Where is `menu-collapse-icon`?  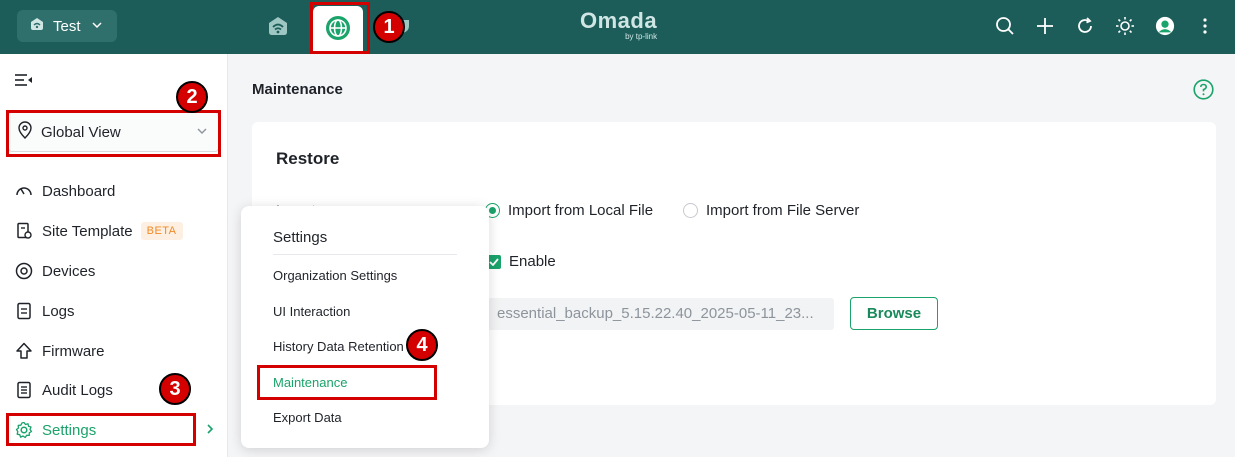
menu-collapse-icon is located at coordinates (24, 82).